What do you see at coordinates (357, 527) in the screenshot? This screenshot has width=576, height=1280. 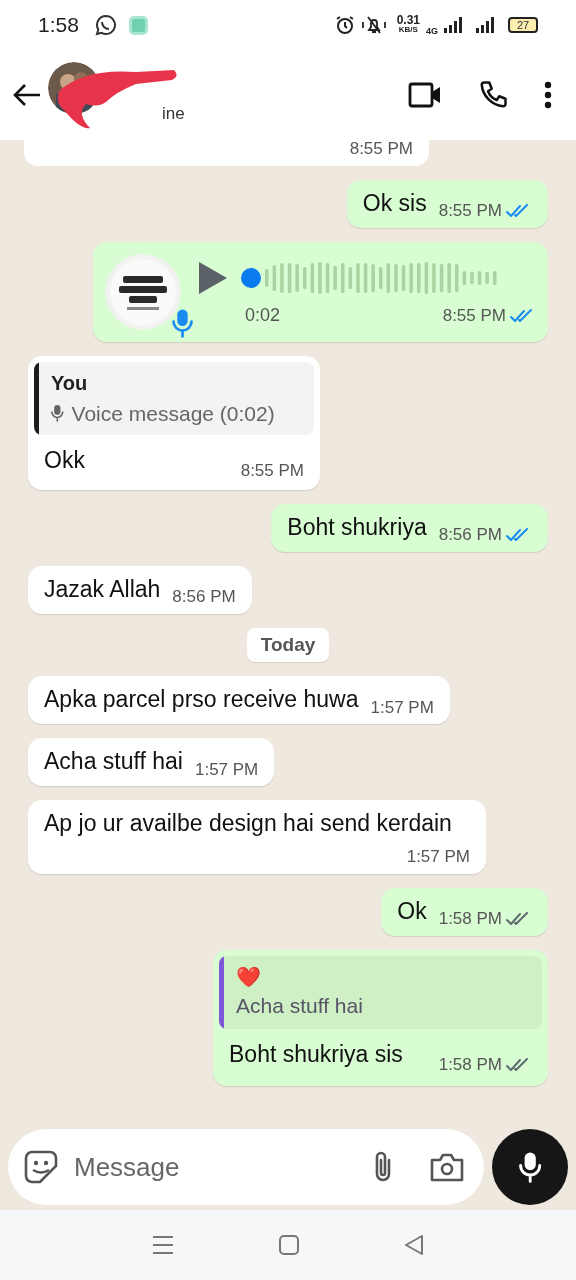 I see `message-text: Boht shukriya` at bounding box center [357, 527].